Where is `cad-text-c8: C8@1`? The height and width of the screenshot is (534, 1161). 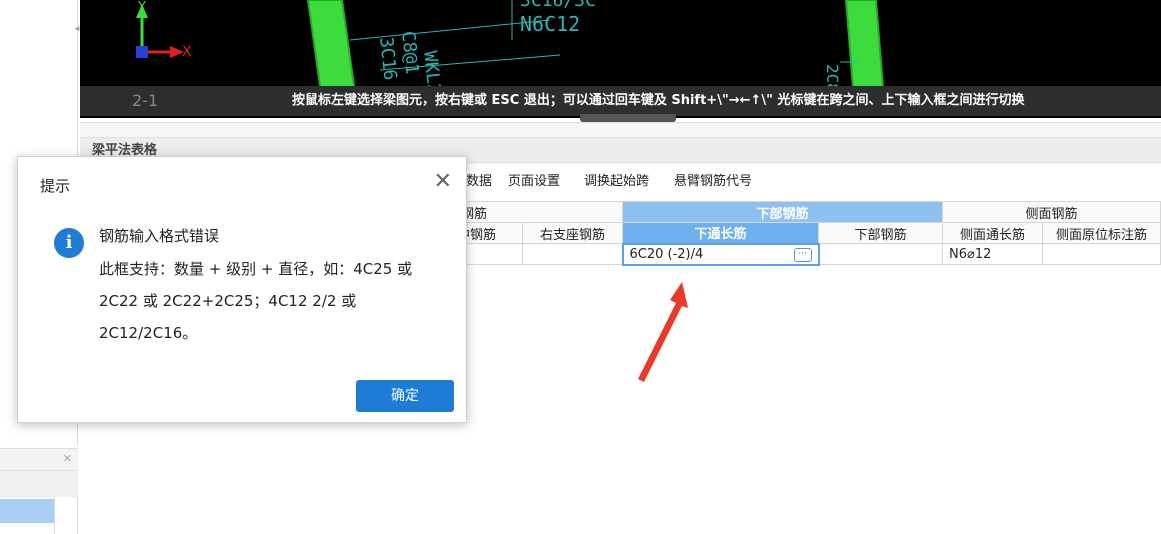
cad-text-c8: C8@1 is located at coordinates (410, 53).